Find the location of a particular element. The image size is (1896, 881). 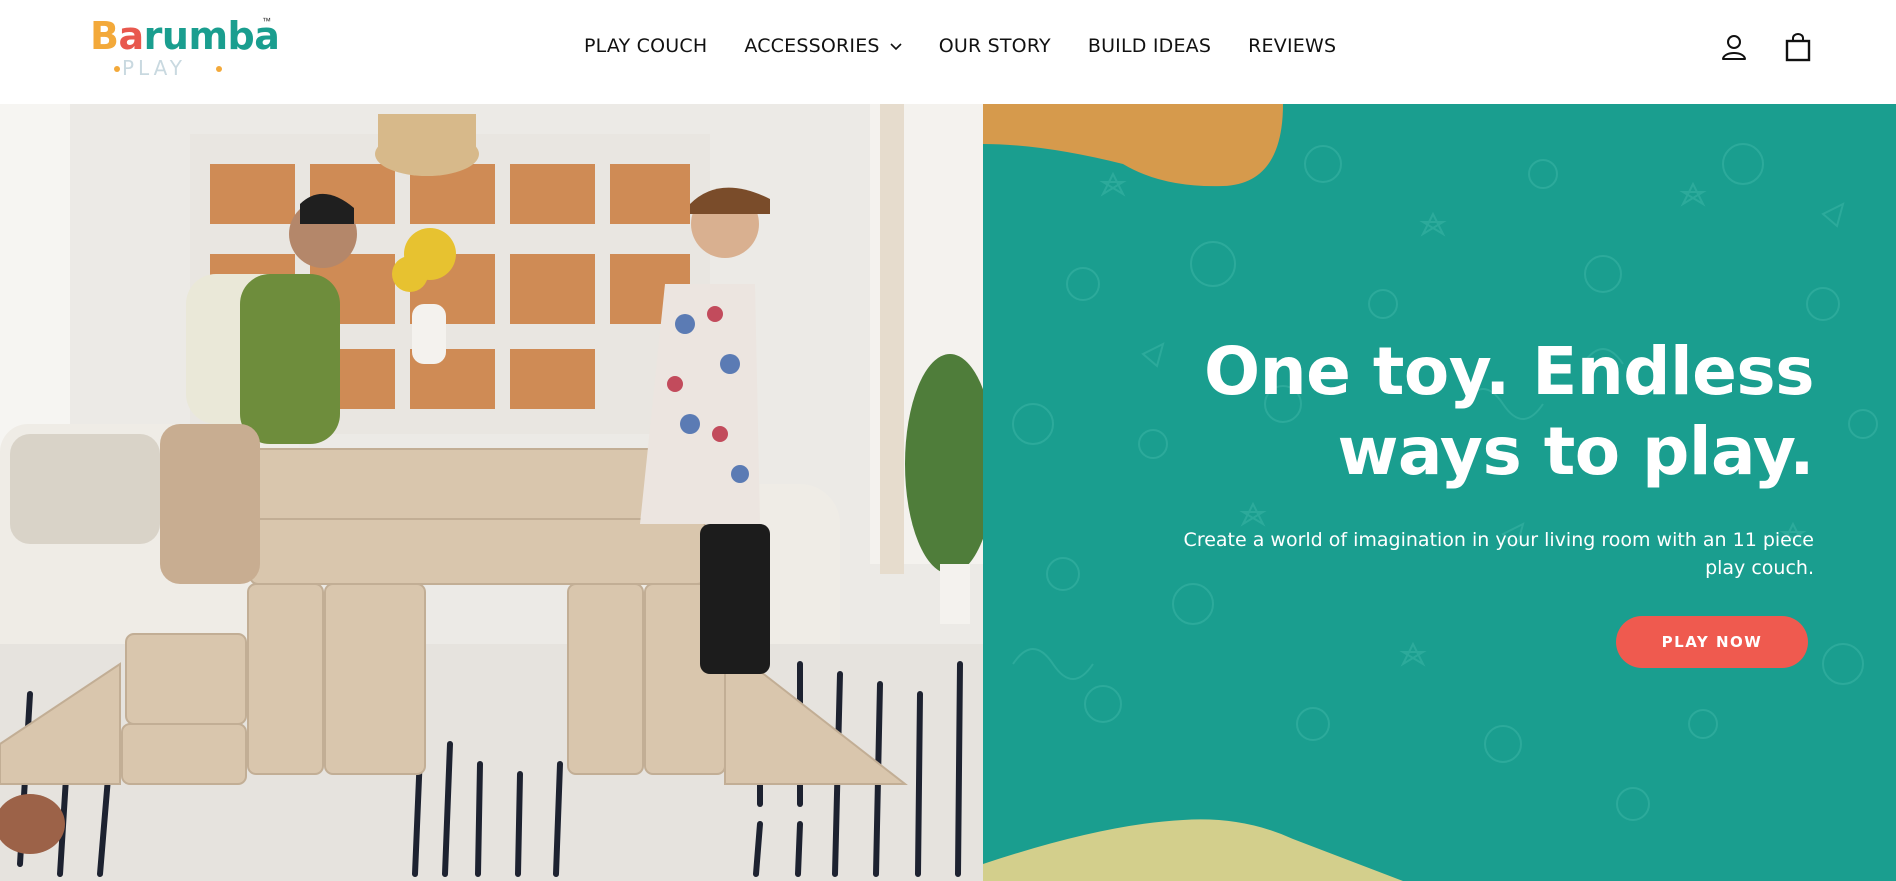

nav-our-story: OUR STORY is located at coordinates (995, 46).